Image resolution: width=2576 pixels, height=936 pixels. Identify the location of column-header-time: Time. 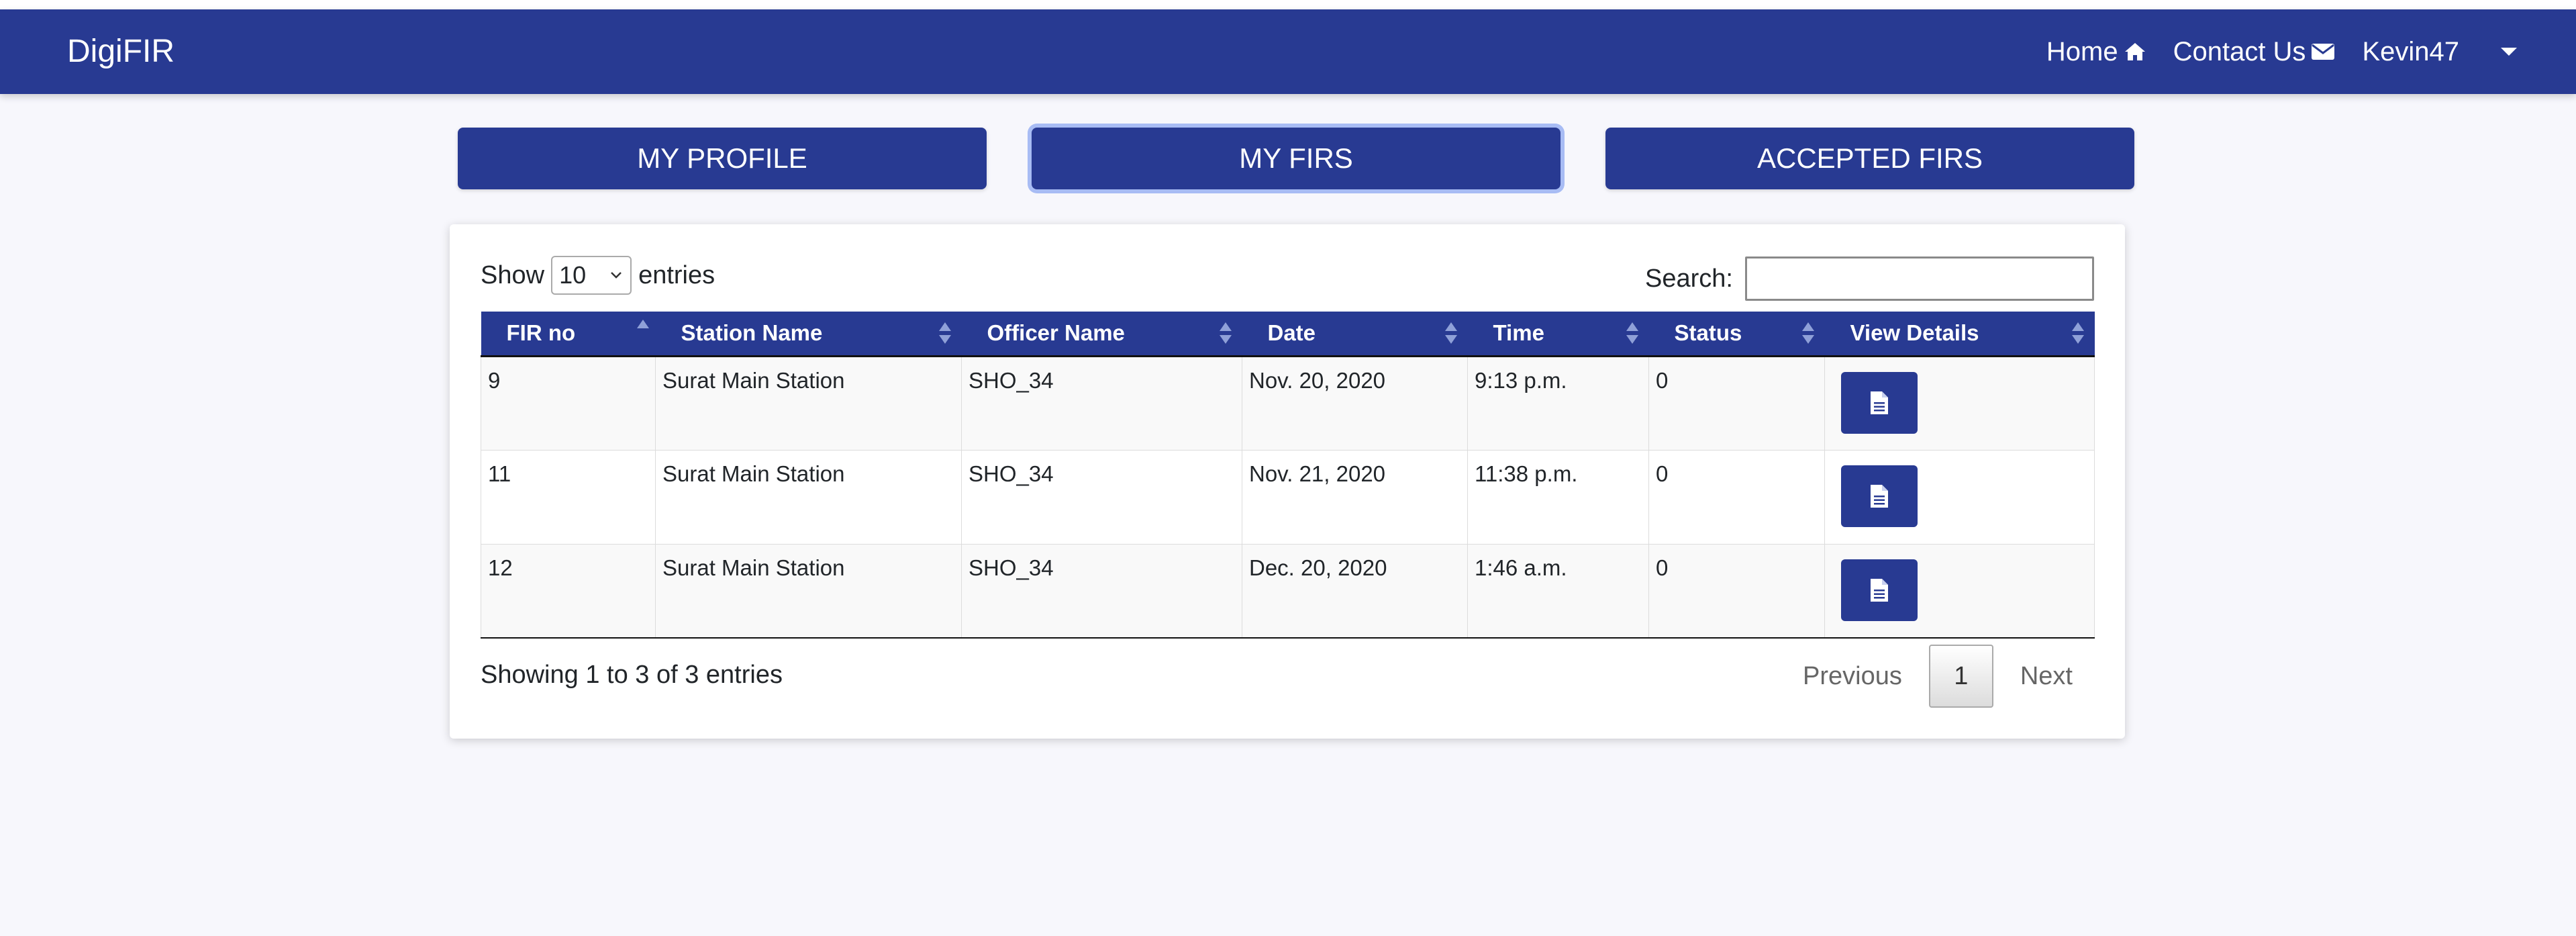
(1558, 334).